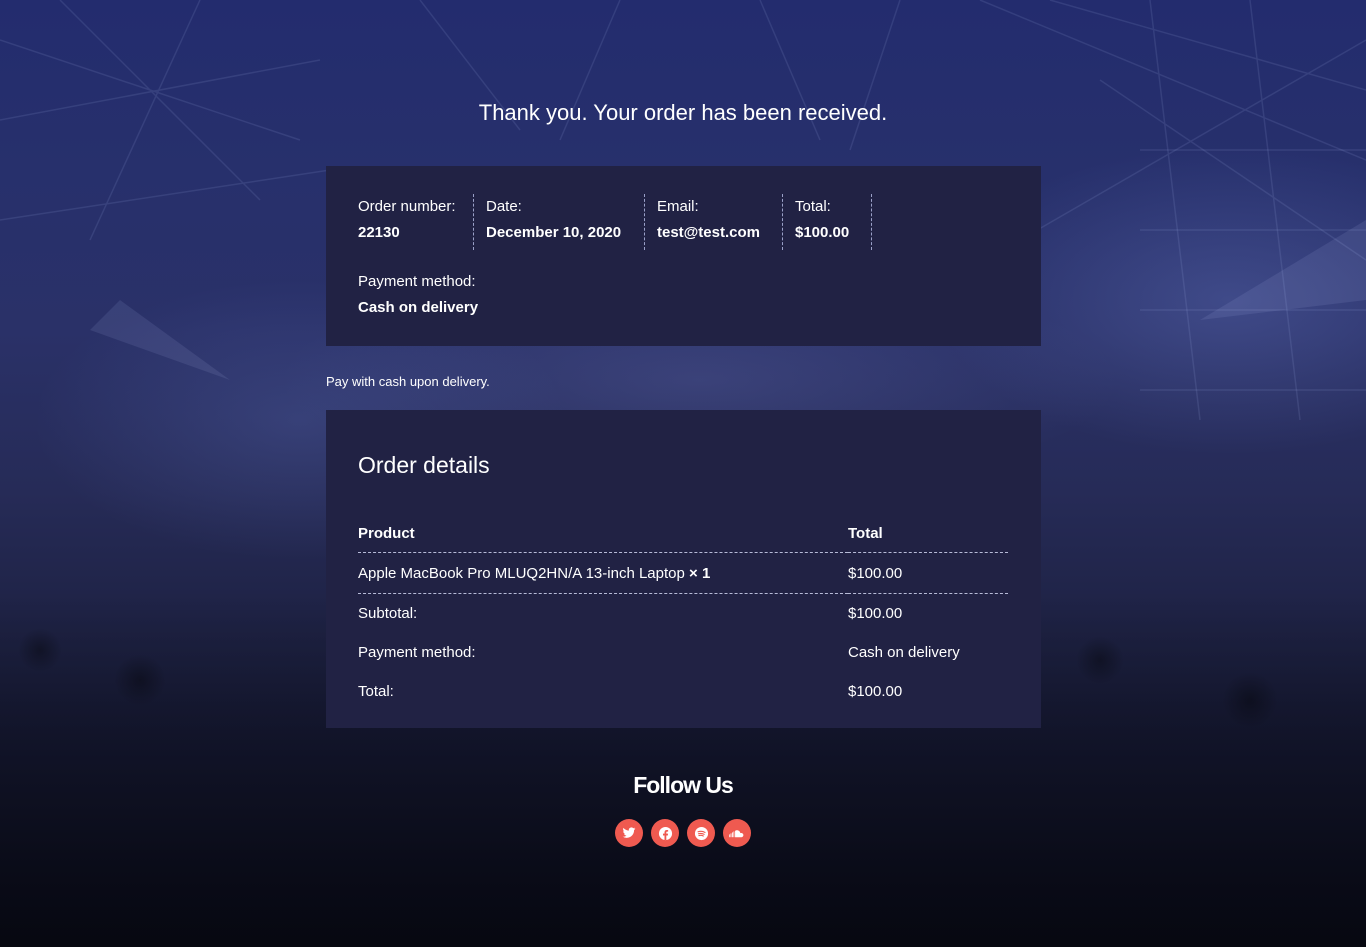 The width and height of the screenshot is (1366, 947). What do you see at coordinates (708, 232) in the screenshot?
I see `order-email-value: test@test.com` at bounding box center [708, 232].